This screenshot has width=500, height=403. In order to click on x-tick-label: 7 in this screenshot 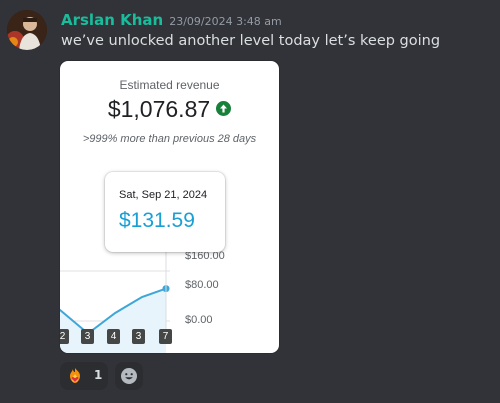, I will do `click(165, 336)`.